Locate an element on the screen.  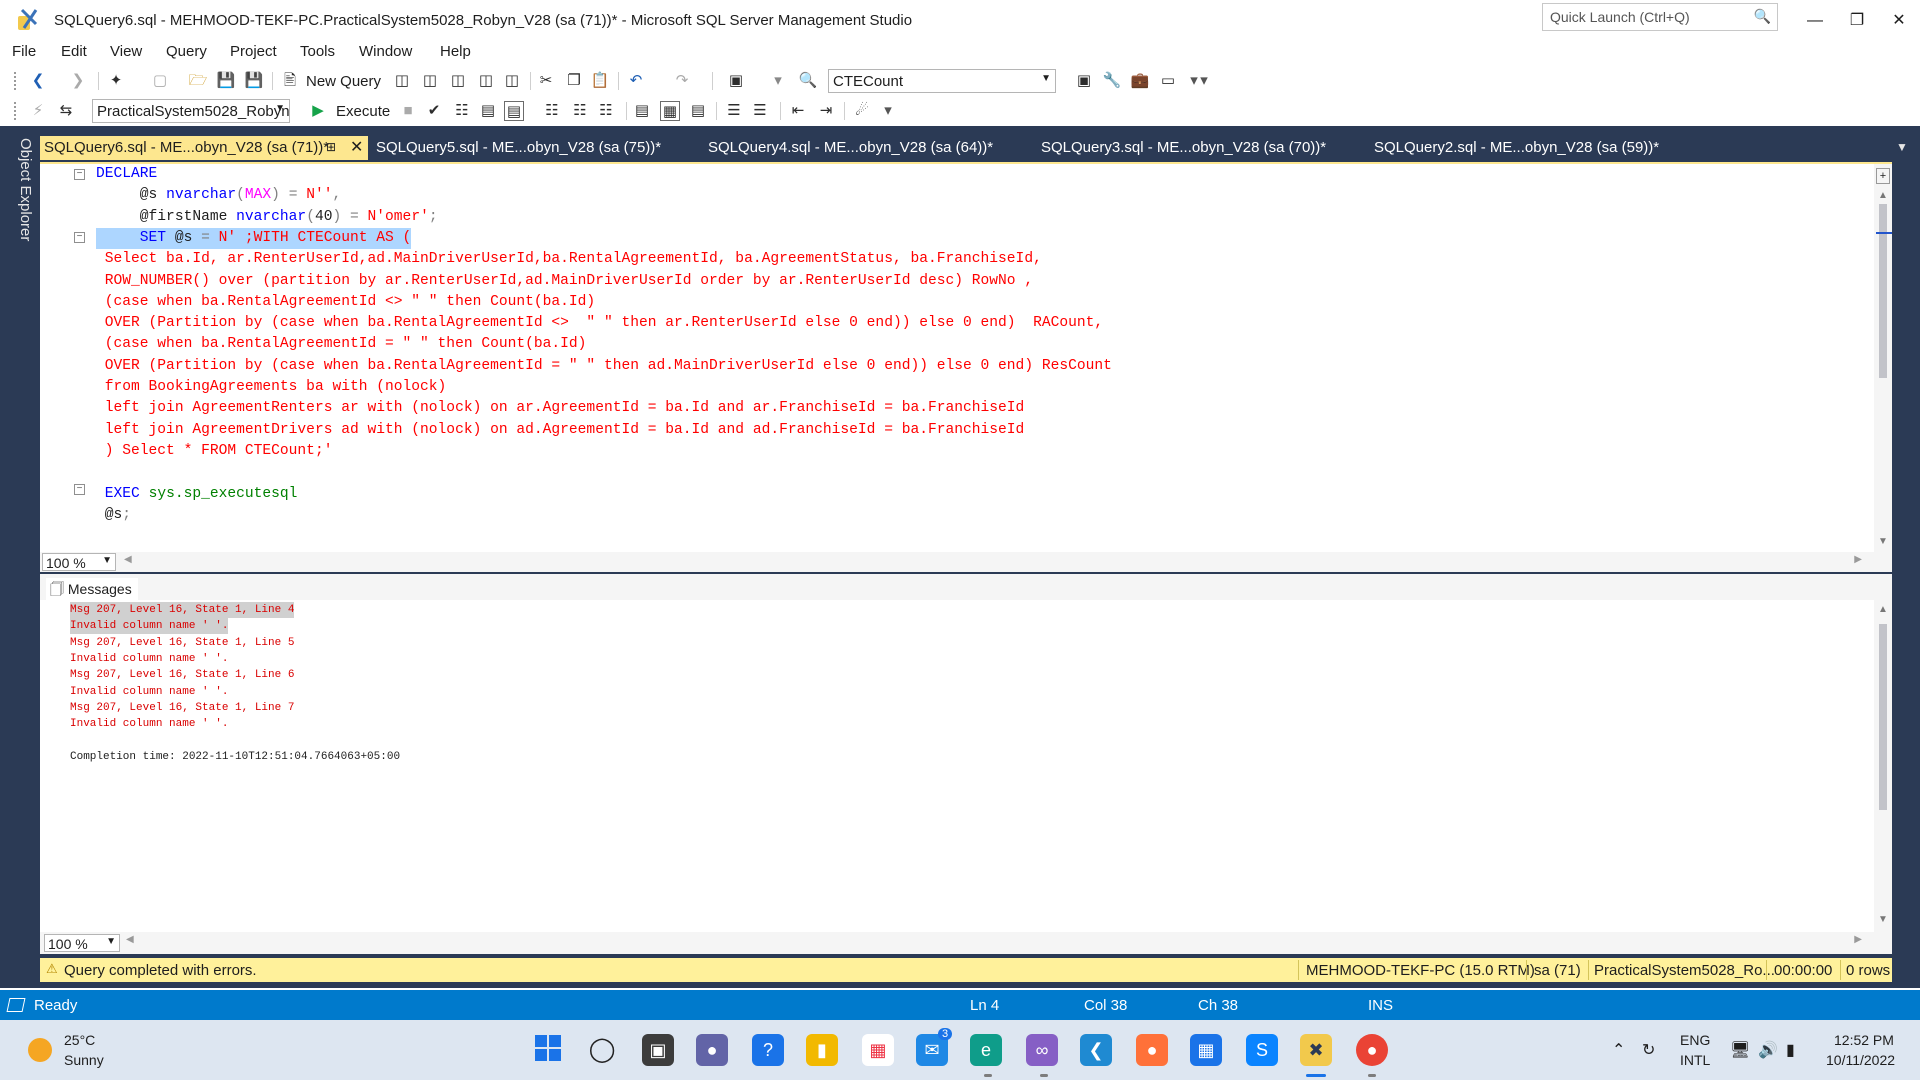
vscode-icon: ❮ is located at coordinates (1096, 1050).